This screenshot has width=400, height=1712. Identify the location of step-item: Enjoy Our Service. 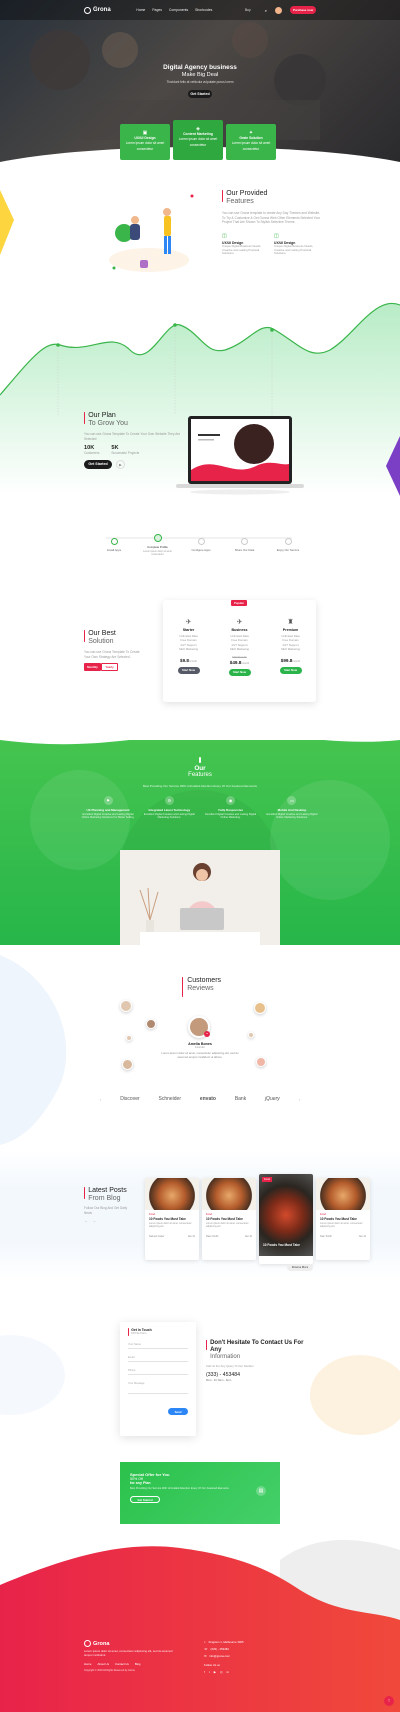
(288, 545).